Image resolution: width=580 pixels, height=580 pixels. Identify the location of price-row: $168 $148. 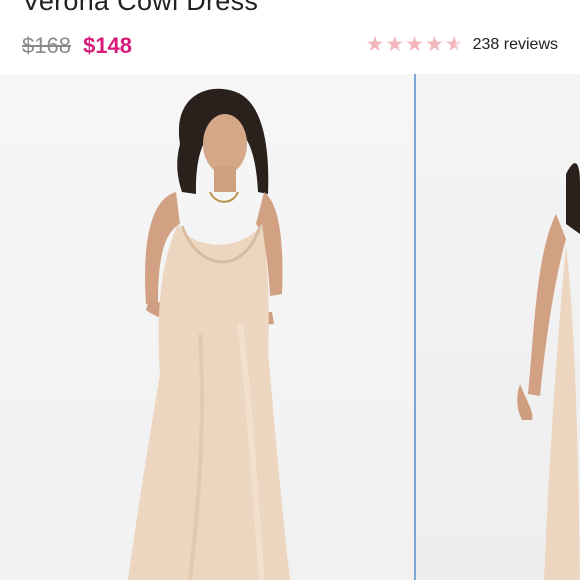
(77, 46).